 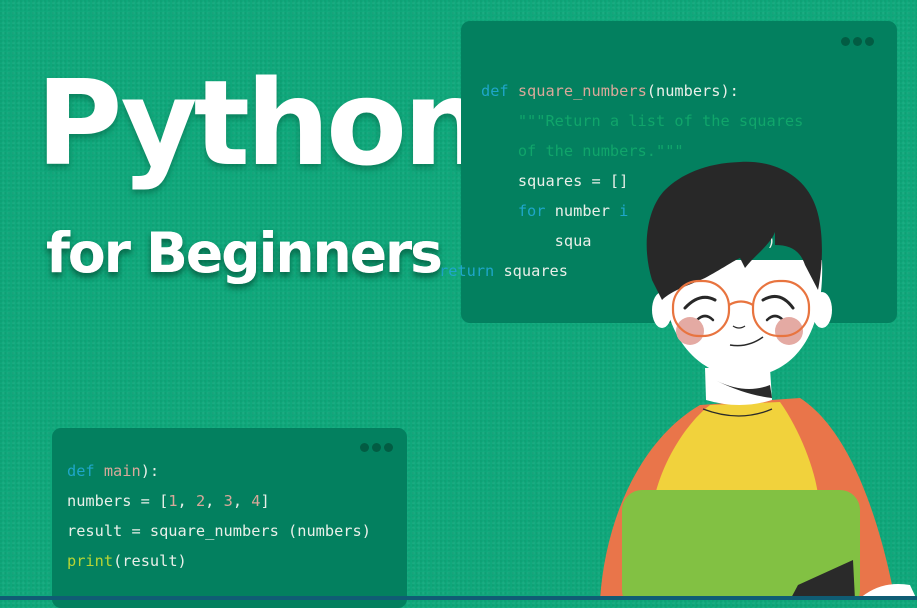 I want to click on nose, so click(x=739, y=327).